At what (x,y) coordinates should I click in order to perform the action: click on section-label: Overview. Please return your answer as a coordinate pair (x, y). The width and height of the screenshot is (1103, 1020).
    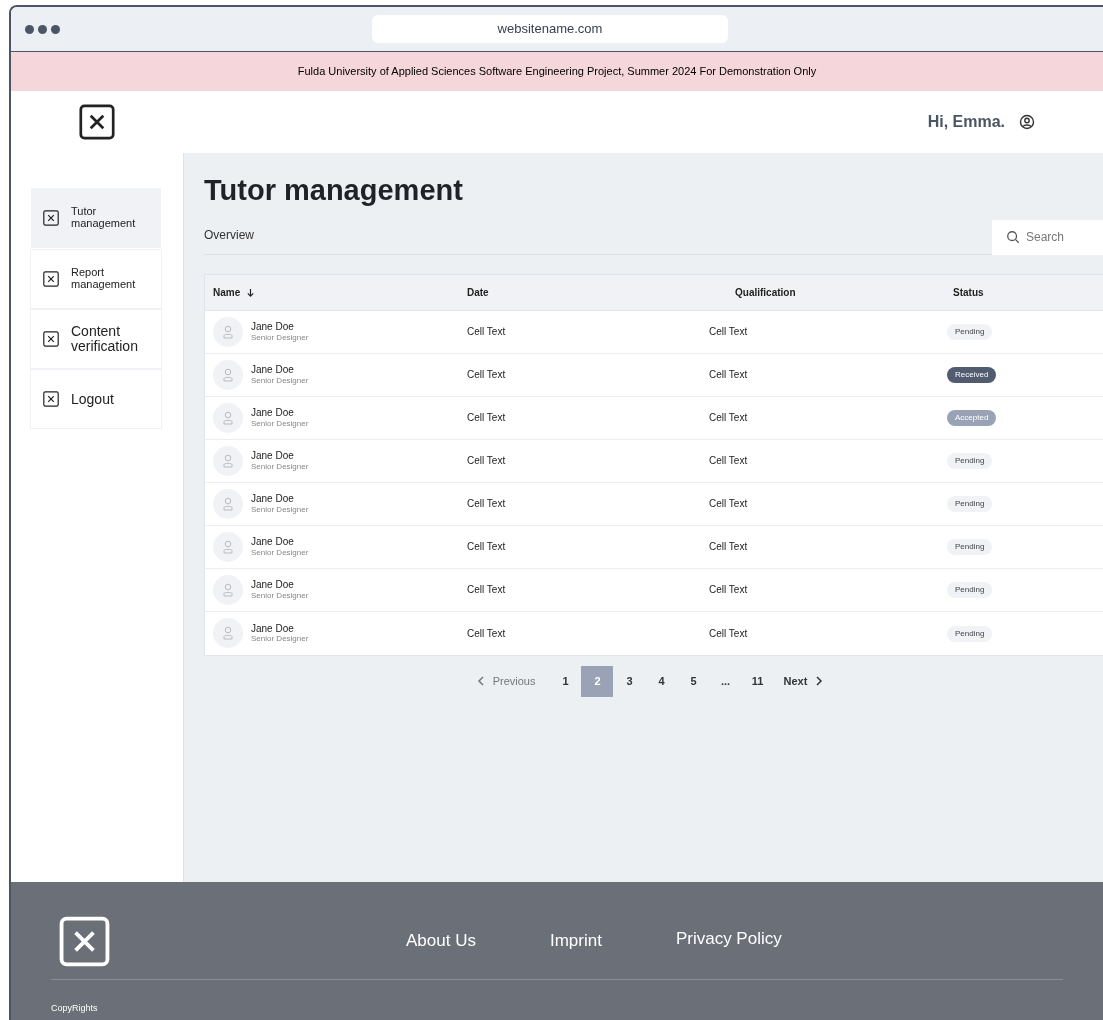
    Looking at the image, I should click on (229, 235).